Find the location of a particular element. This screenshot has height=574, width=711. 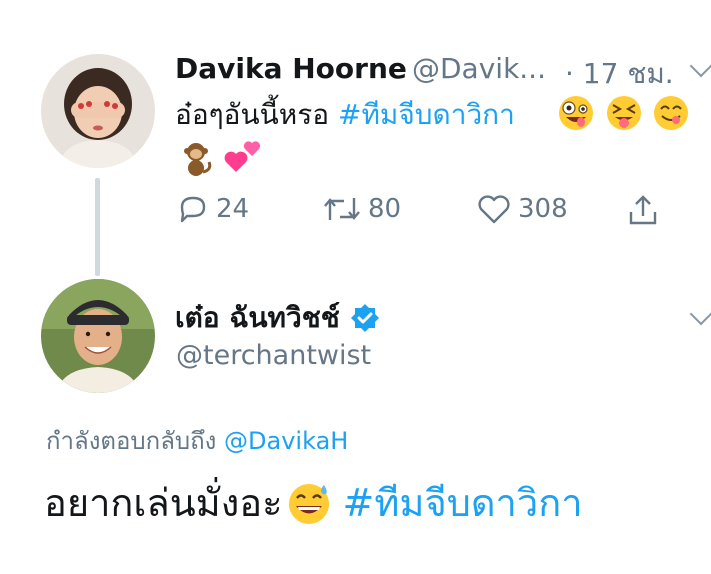

reply-icon is located at coordinates (193, 209).